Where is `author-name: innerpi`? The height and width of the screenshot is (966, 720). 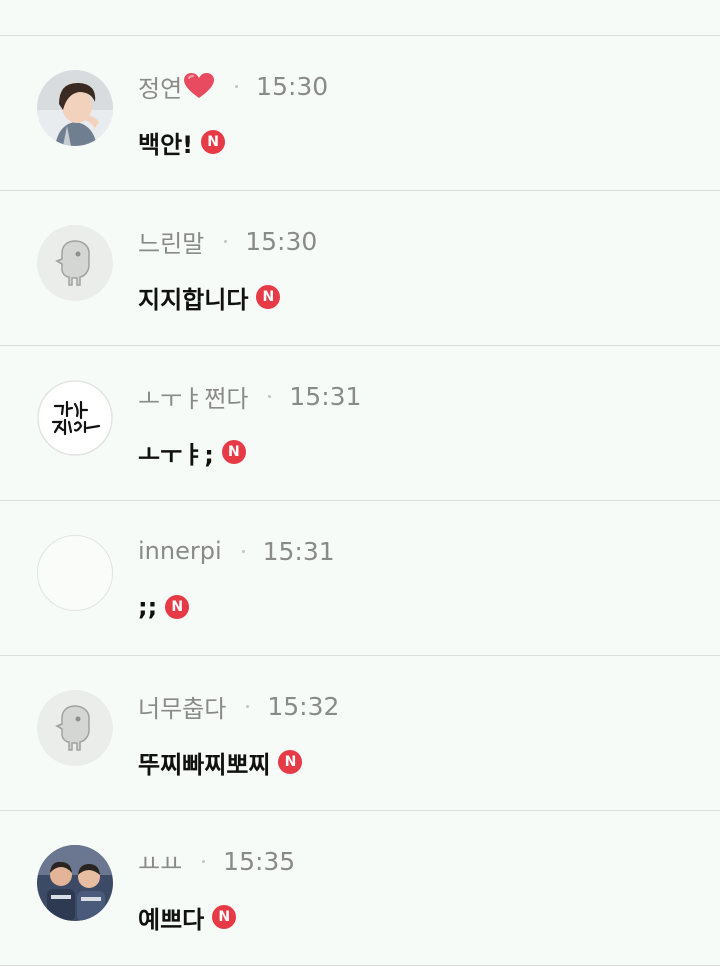
author-name: innerpi is located at coordinates (180, 551).